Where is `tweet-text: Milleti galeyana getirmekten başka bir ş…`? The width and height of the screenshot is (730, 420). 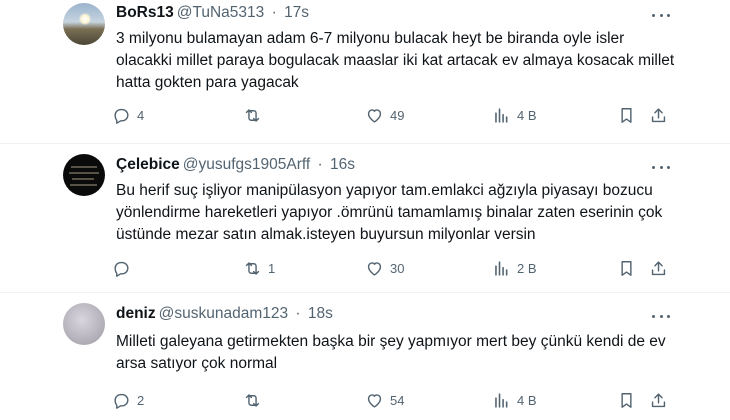 tweet-text: Milleti galeyana getirmekten başka bir ş… is located at coordinates (391, 352).